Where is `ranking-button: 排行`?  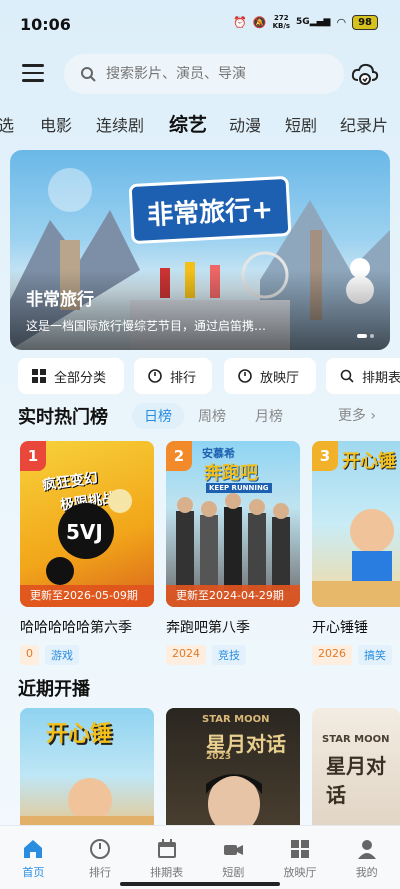 ranking-button: 排行 is located at coordinates (173, 376).